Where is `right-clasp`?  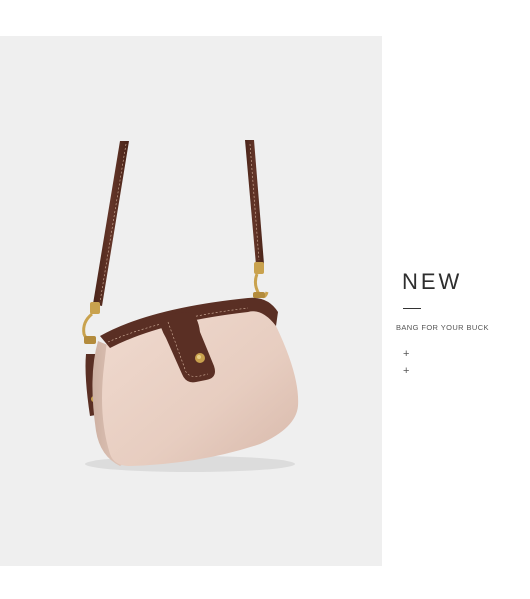
right-clasp is located at coordinates (261, 280).